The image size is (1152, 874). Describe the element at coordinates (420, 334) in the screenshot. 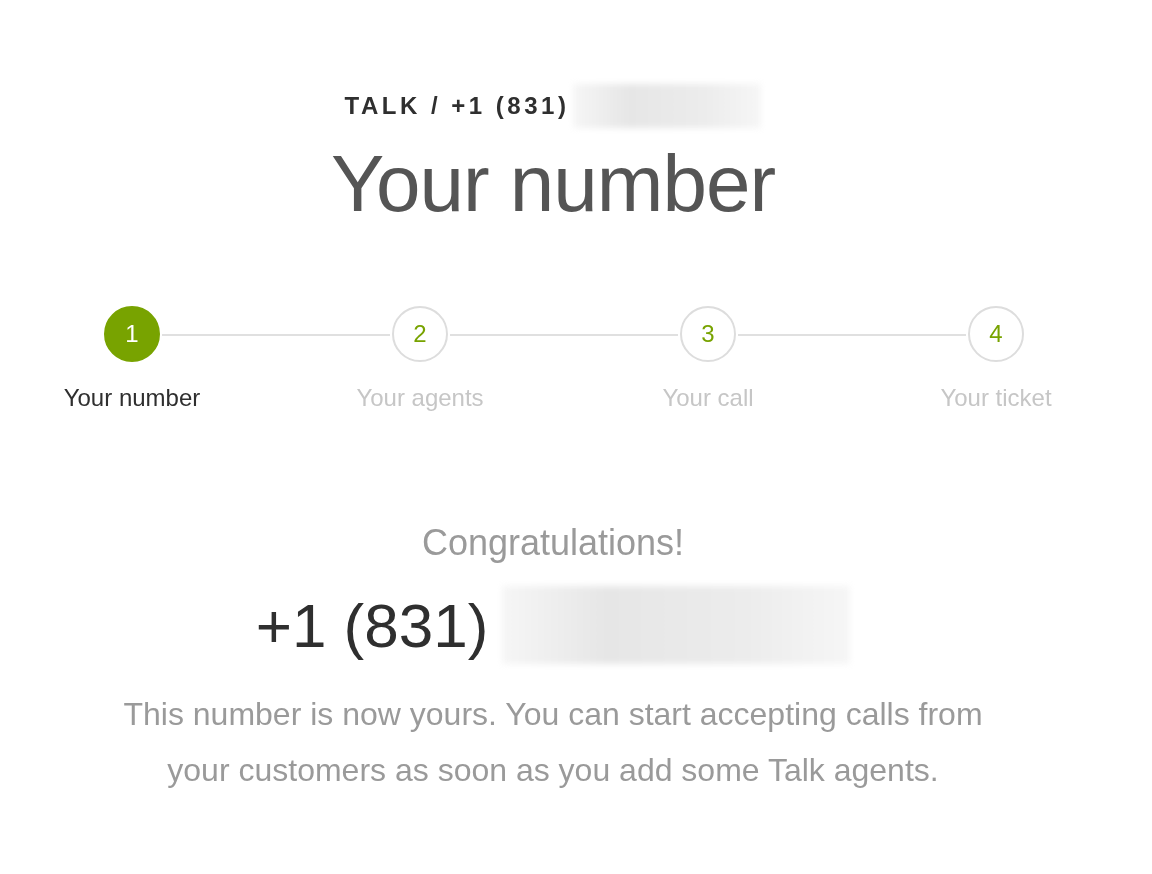

I see `step-circle: 2` at that location.